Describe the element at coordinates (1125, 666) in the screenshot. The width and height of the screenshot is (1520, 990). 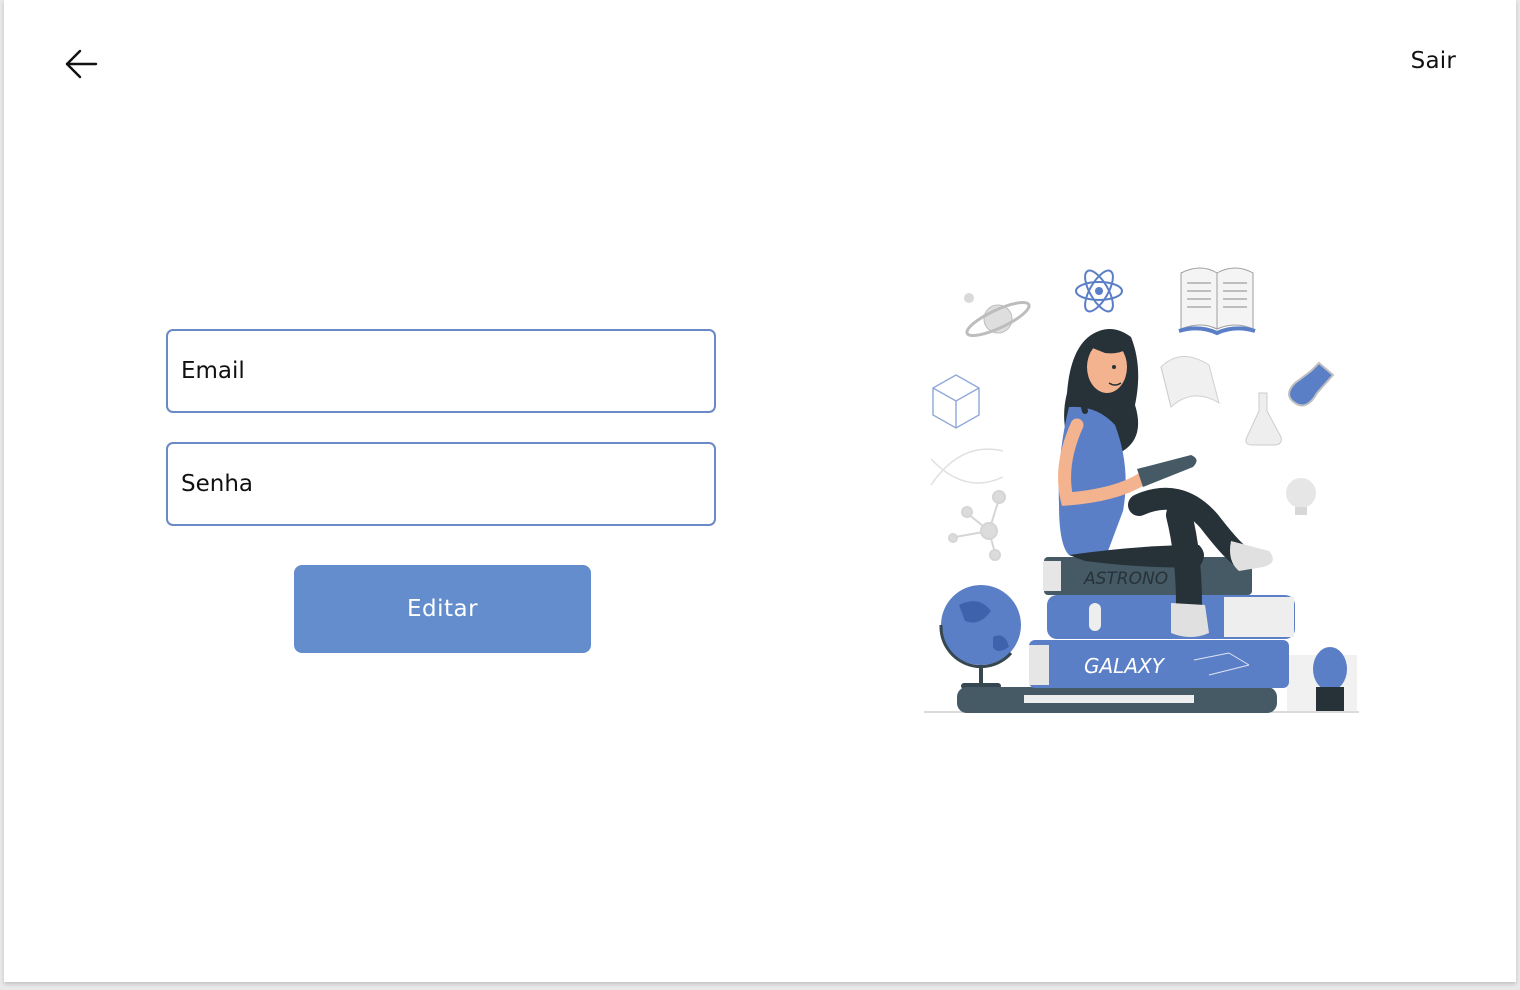
I see `book-galaxy-label: GALAXY` at that location.